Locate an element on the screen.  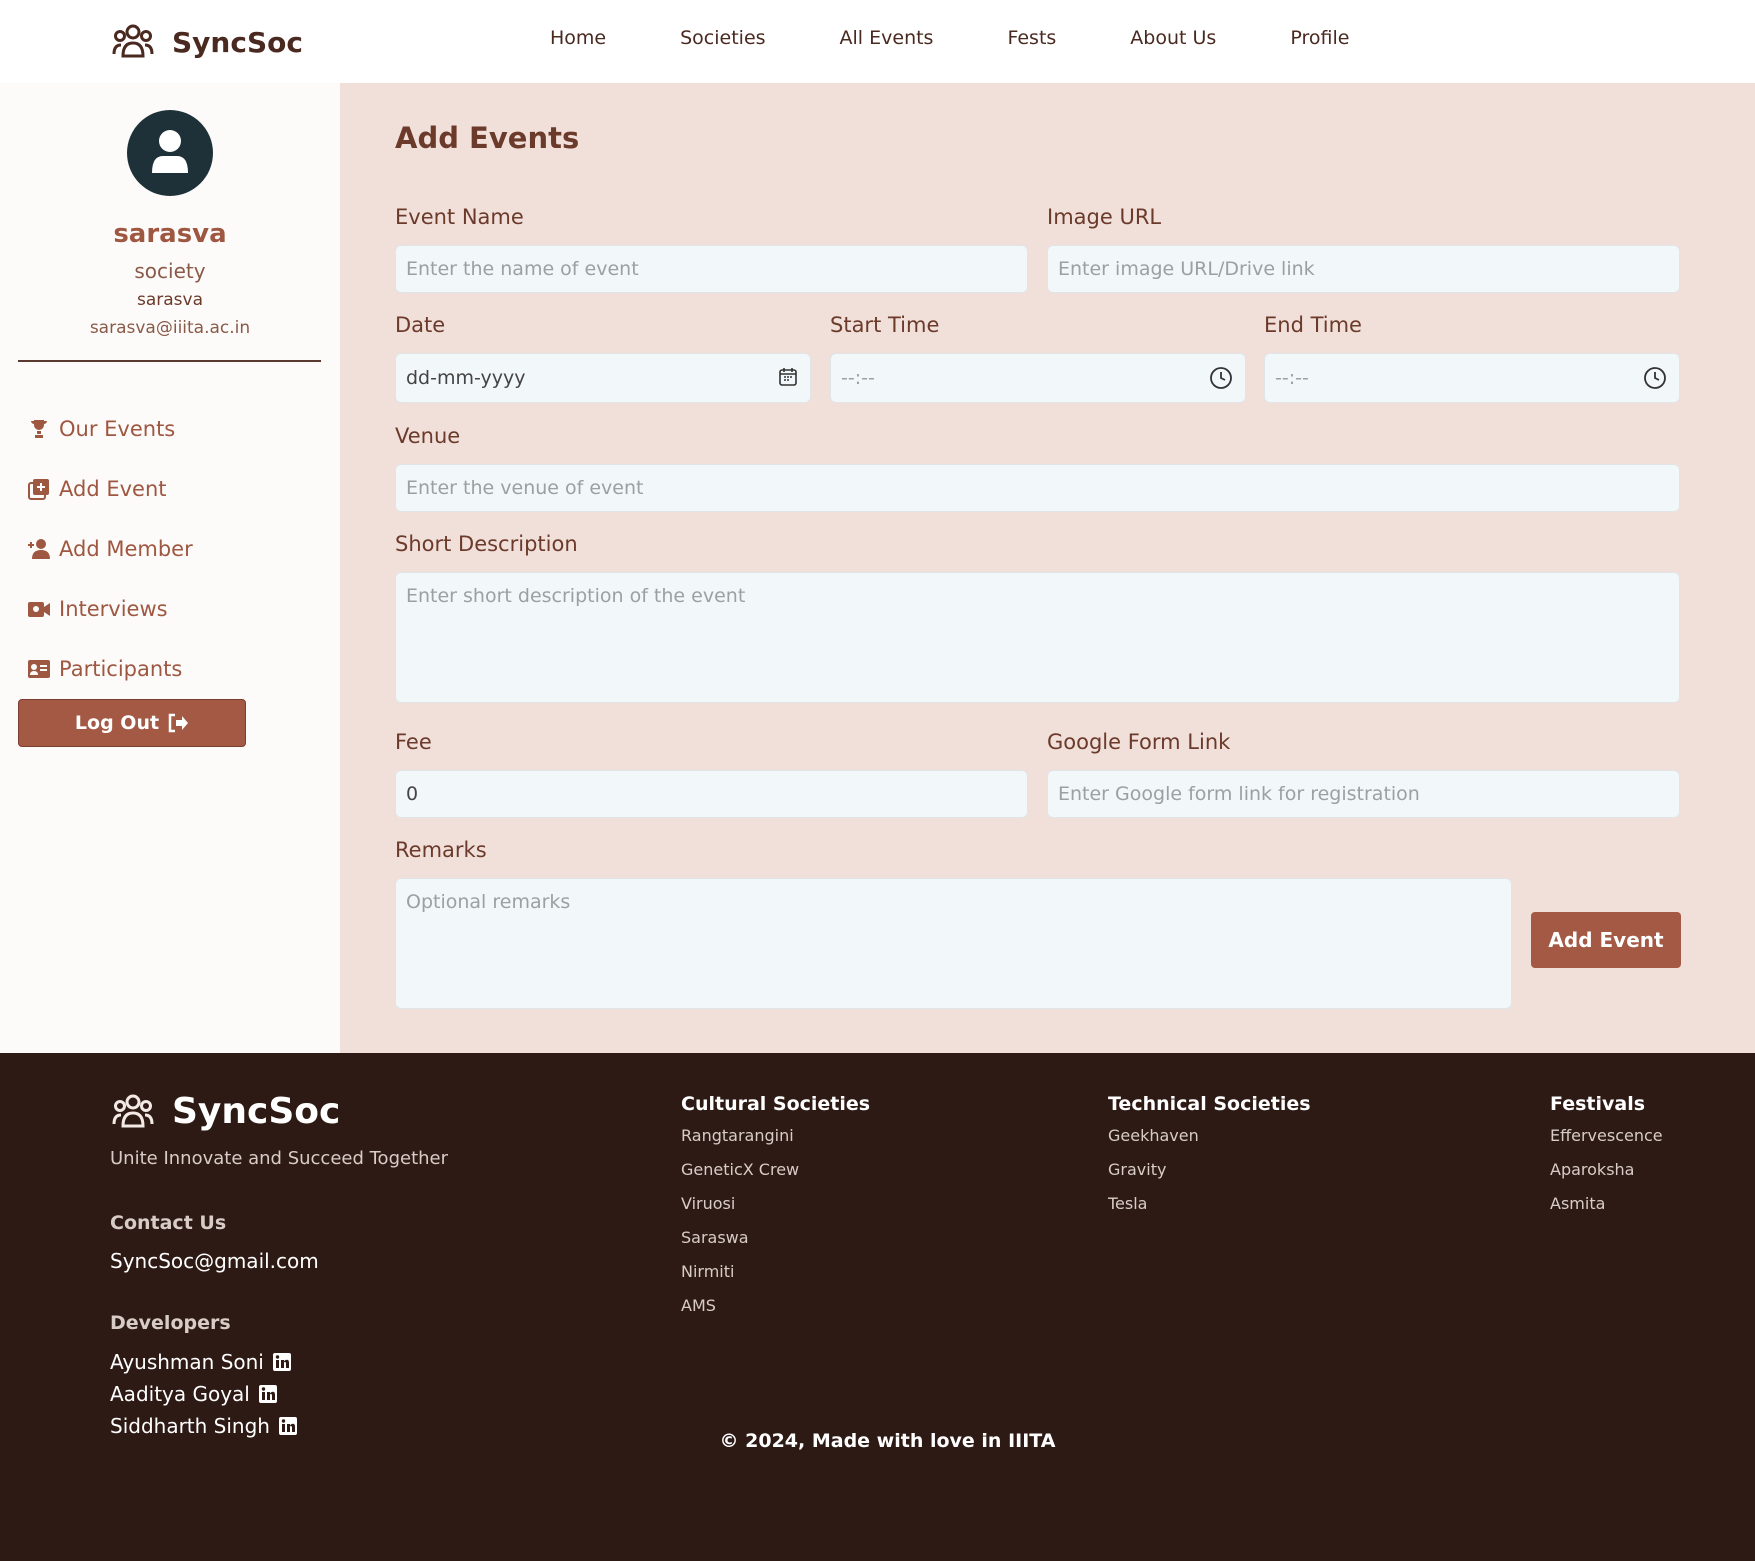
sidebar-item-add-event: Add Event is located at coordinates (110, 489).